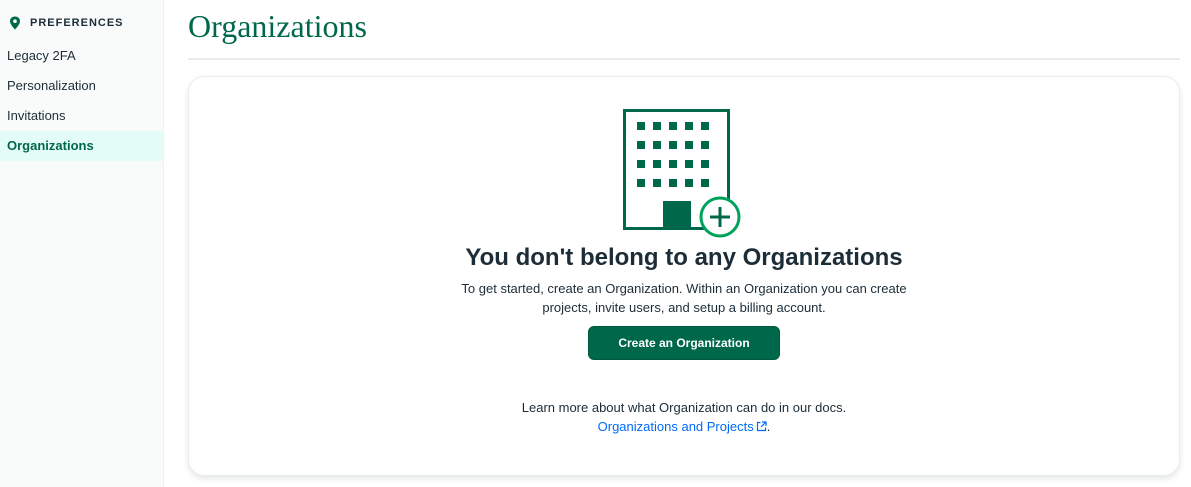  Describe the element at coordinates (684, 343) in the screenshot. I see `create-organization-button: Create an Organization` at that location.